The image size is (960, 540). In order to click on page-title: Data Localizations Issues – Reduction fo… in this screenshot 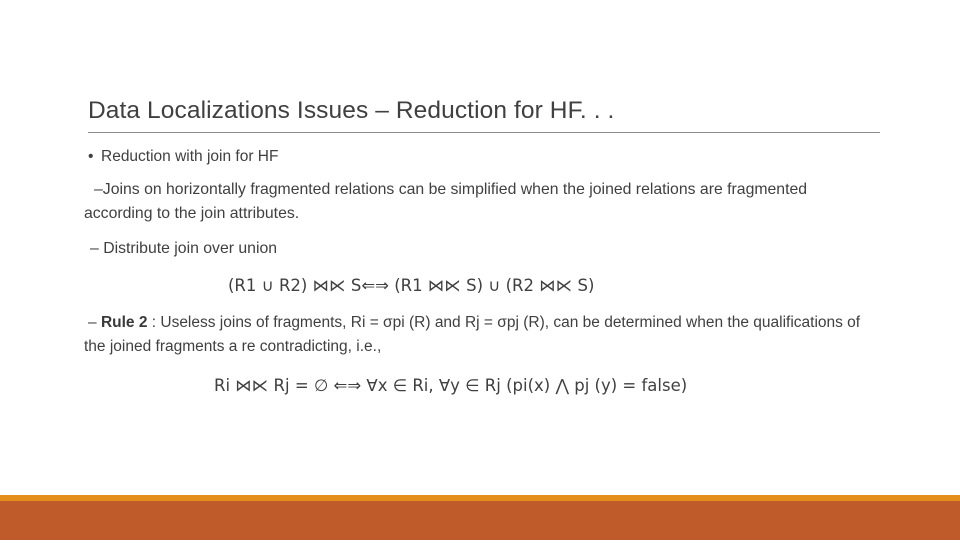, I will do `click(351, 110)`.